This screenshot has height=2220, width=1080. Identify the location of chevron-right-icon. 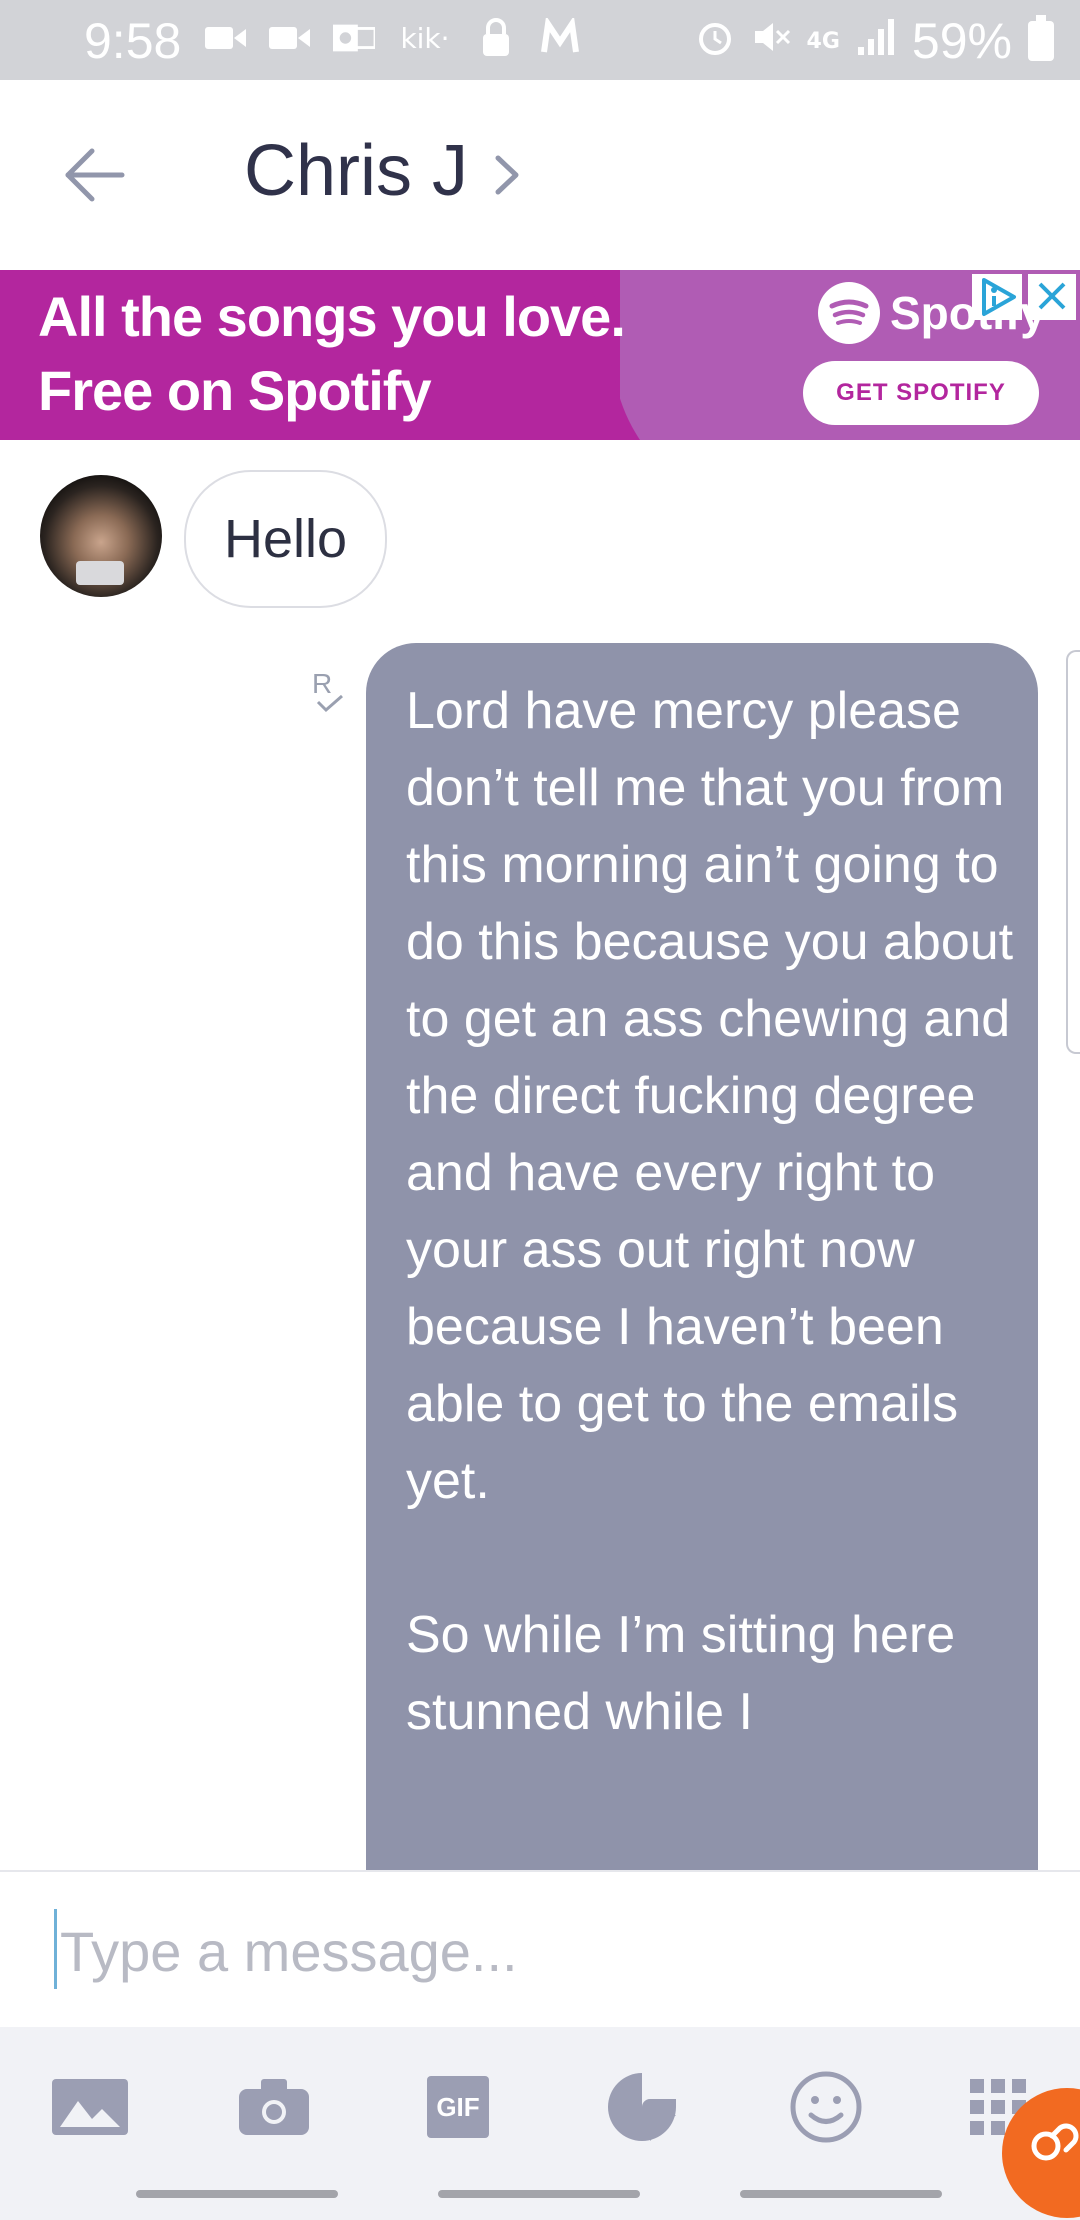
(508, 175).